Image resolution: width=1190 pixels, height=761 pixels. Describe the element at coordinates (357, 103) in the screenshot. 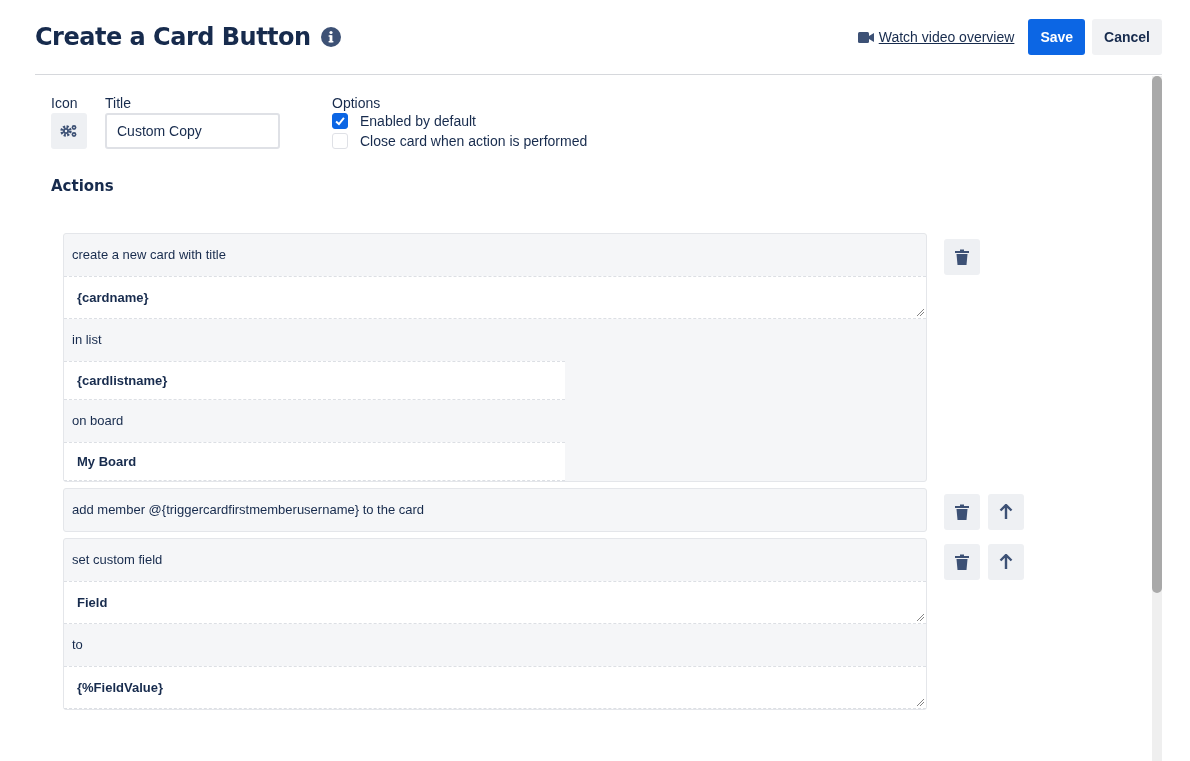

I see `options-label: Options` at that location.